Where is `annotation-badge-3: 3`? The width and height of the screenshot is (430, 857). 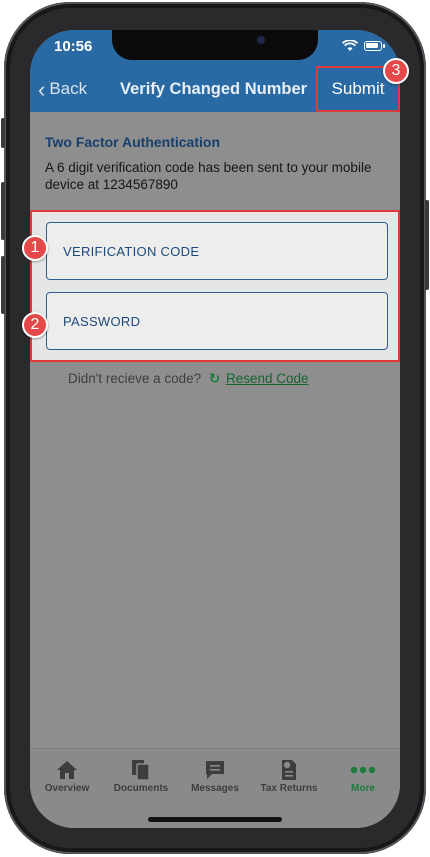 annotation-badge-3: 3 is located at coordinates (396, 71).